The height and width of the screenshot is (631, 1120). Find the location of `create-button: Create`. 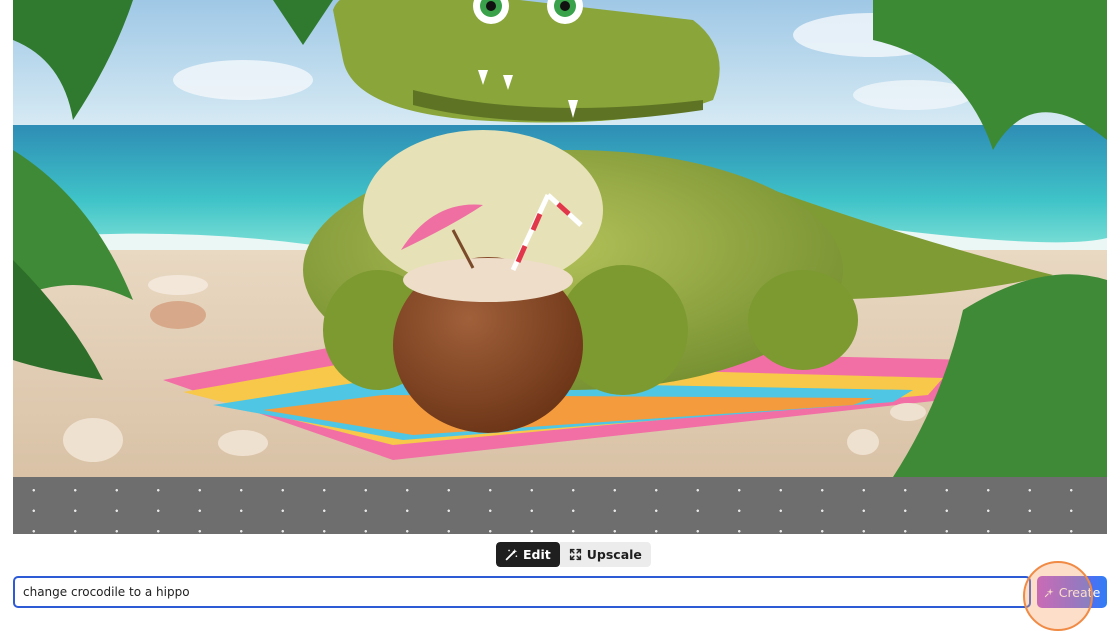

create-button: Create is located at coordinates (1072, 592).